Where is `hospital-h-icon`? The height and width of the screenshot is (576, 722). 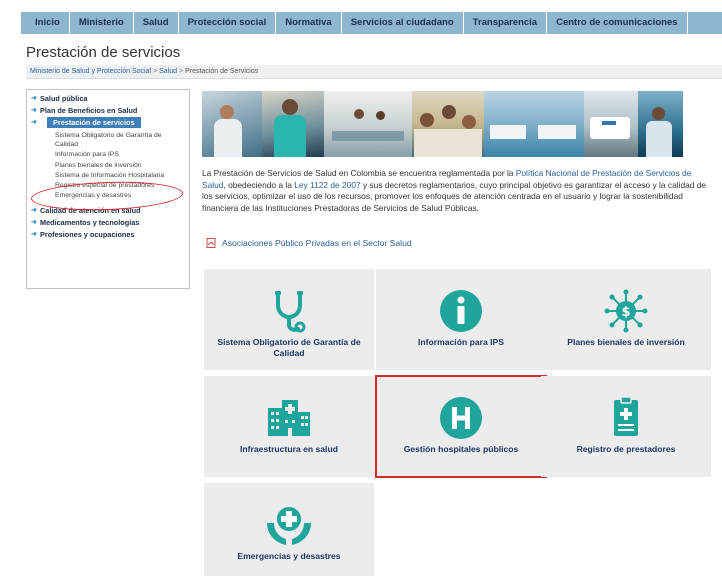
hospital-h-icon is located at coordinates (461, 418).